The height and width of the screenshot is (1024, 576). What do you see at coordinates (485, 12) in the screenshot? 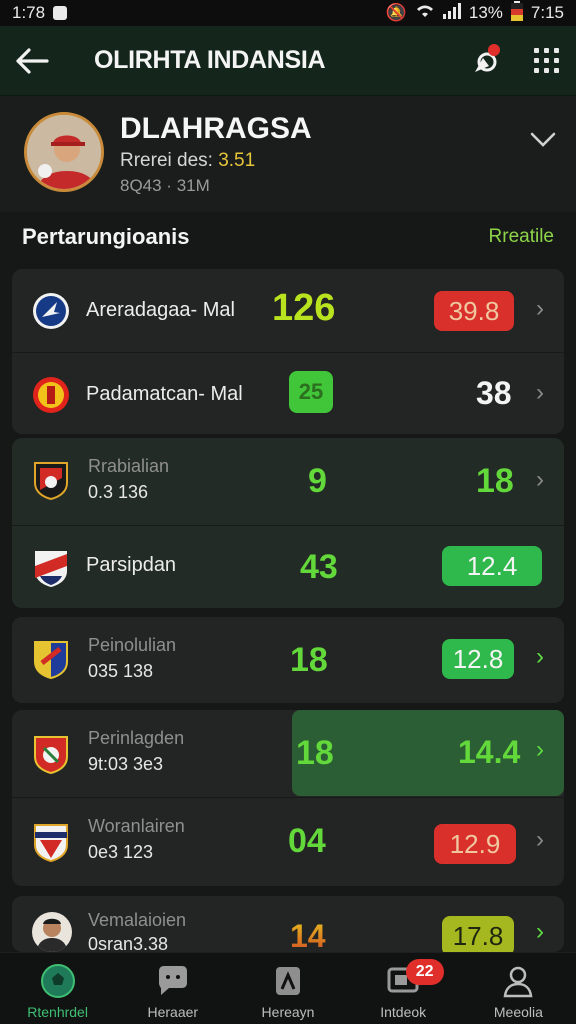
I see `battery-percent: 13%` at bounding box center [485, 12].